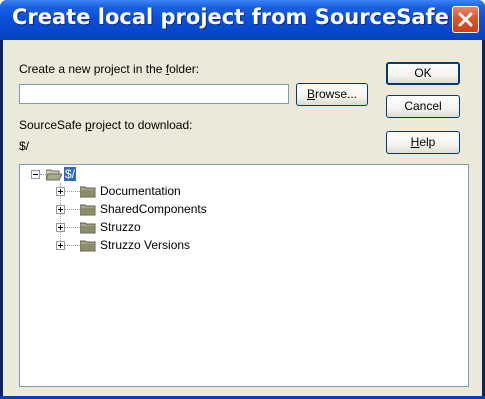 The width and height of the screenshot is (485, 399). What do you see at coordinates (154, 94) in the screenshot?
I see `folder-input` at bounding box center [154, 94].